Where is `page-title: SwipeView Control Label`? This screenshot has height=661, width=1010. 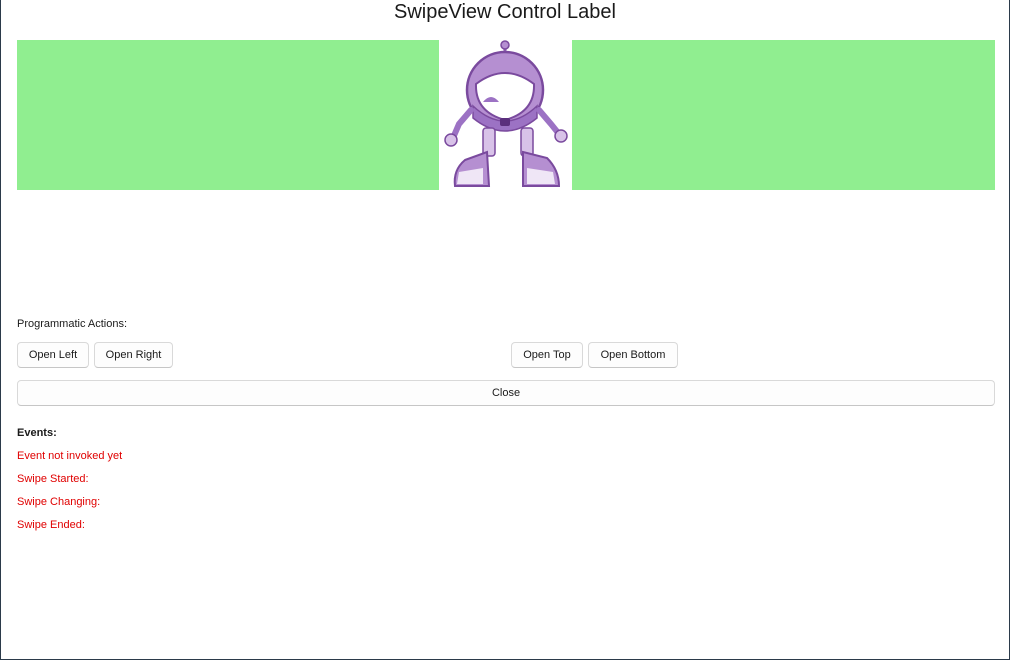
page-title: SwipeView Control Label is located at coordinates (505, 12).